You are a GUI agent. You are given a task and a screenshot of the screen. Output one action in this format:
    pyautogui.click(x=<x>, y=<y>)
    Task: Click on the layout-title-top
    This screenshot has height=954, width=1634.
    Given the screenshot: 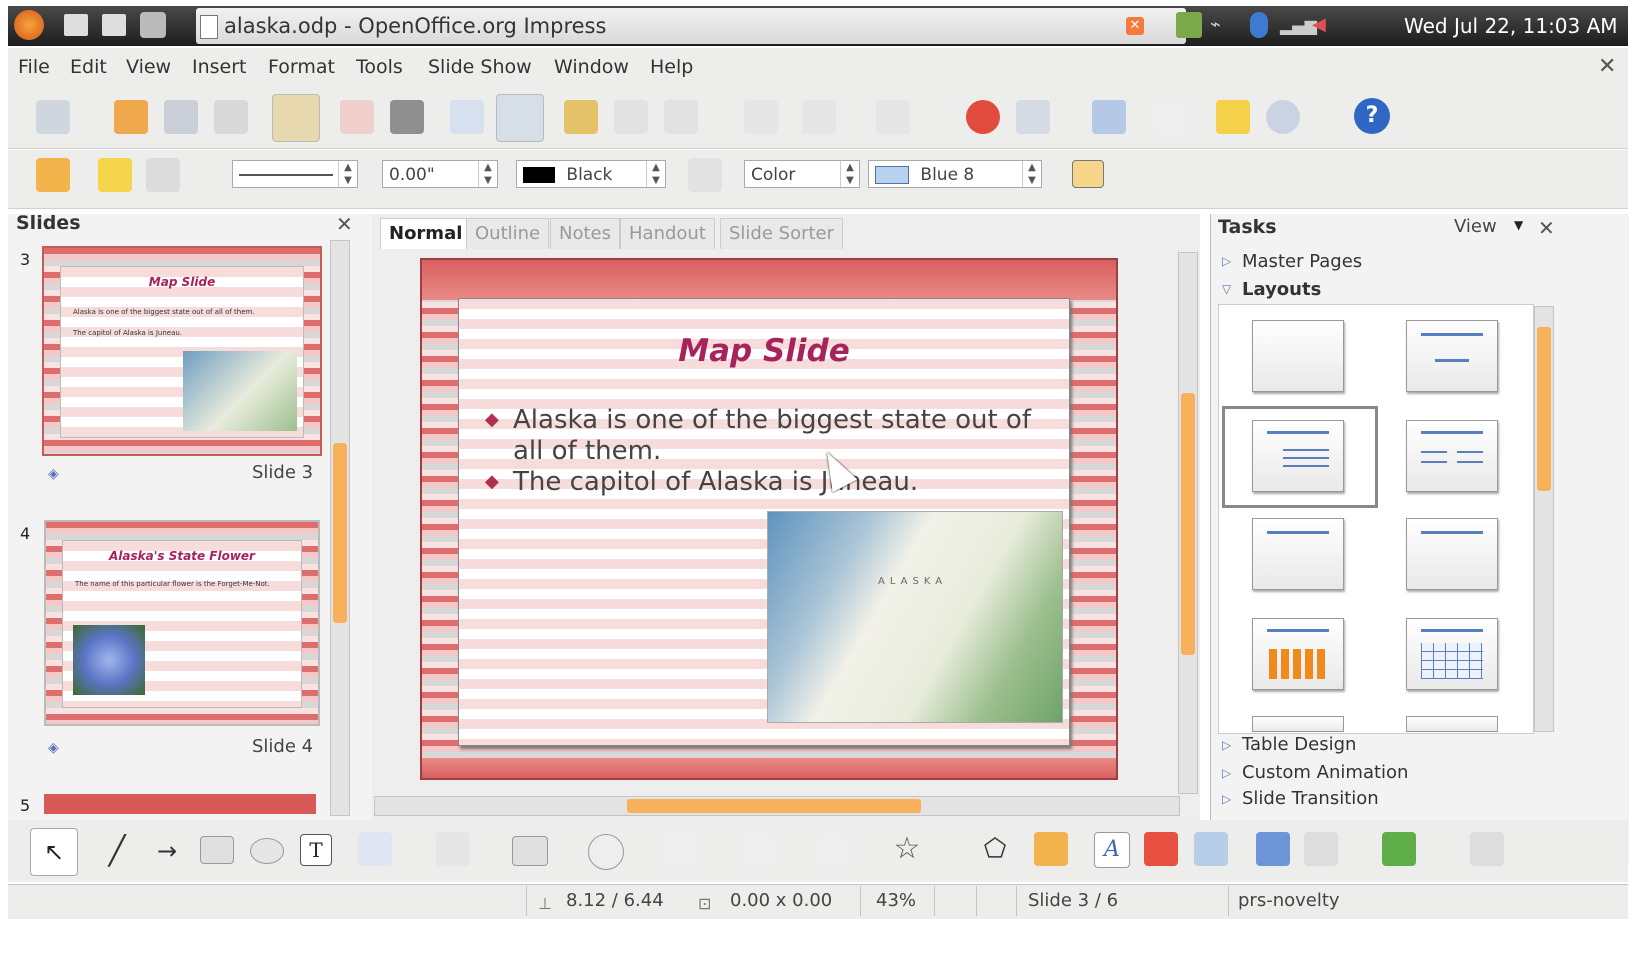 What is the action you would take?
    pyautogui.click(x=1298, y=554)
    